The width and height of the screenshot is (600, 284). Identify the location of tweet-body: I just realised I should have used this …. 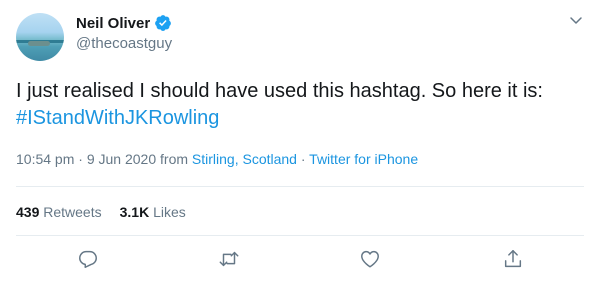
(279, 91).